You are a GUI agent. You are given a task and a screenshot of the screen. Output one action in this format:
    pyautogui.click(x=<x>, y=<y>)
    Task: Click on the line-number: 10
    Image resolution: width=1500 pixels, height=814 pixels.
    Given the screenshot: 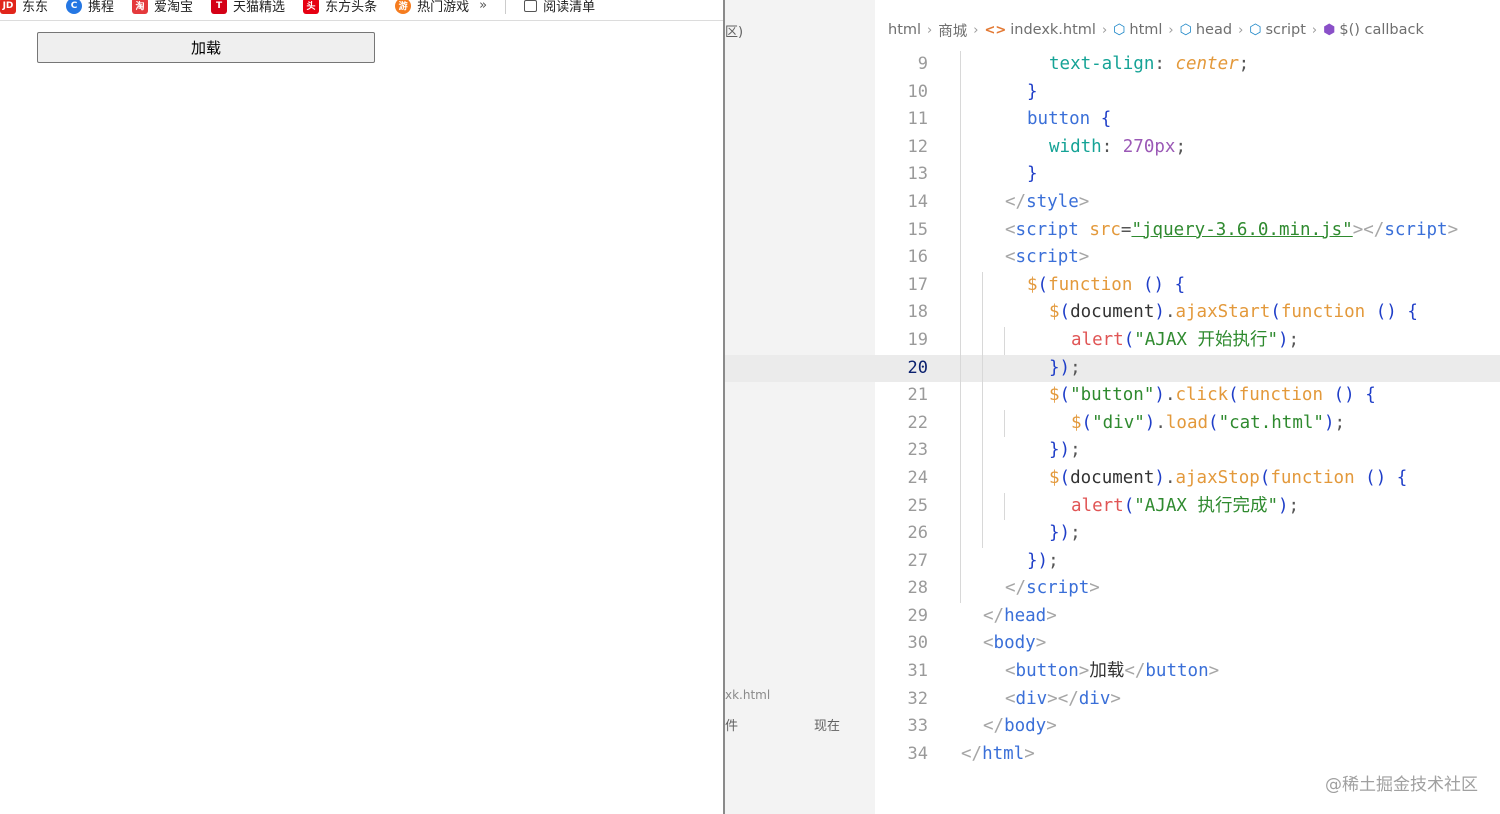 What is the action you would take?
    pyautogui.click(x=917, y=91)
    